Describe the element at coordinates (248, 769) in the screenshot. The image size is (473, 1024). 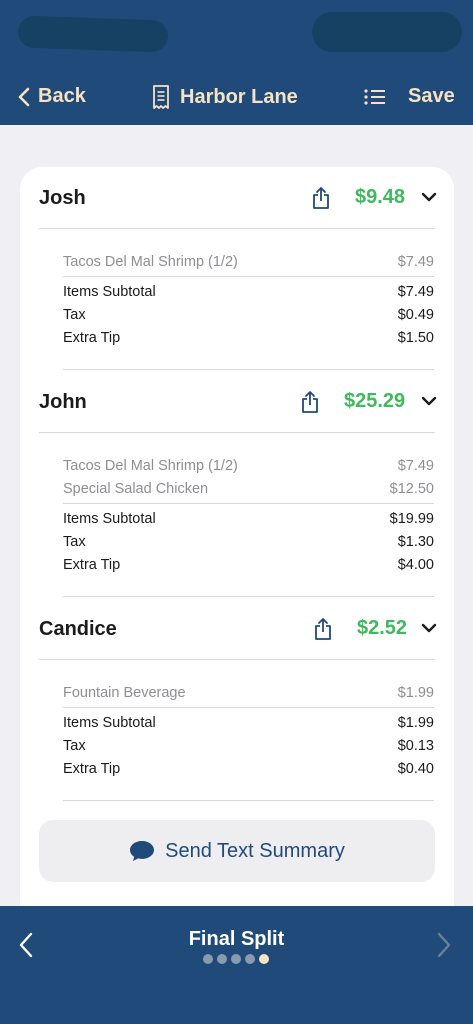
I see `tip-row: Extra Tip $0.40` at that location.